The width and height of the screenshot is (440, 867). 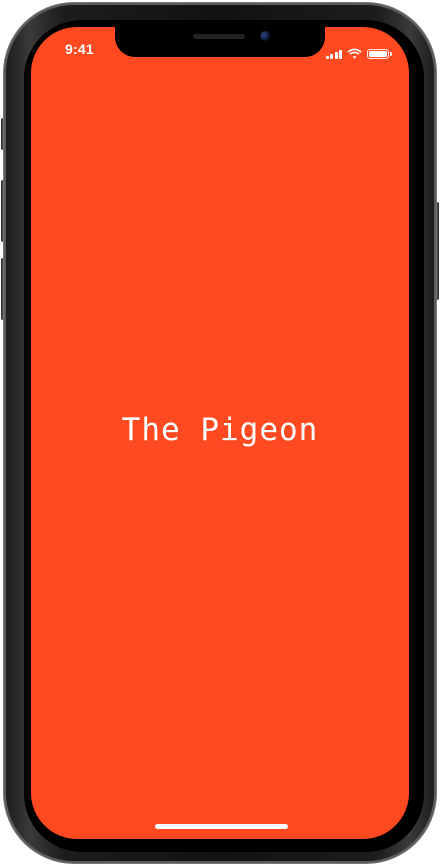 I want to click on status-time: 9:41, so click(x=79, y=49).